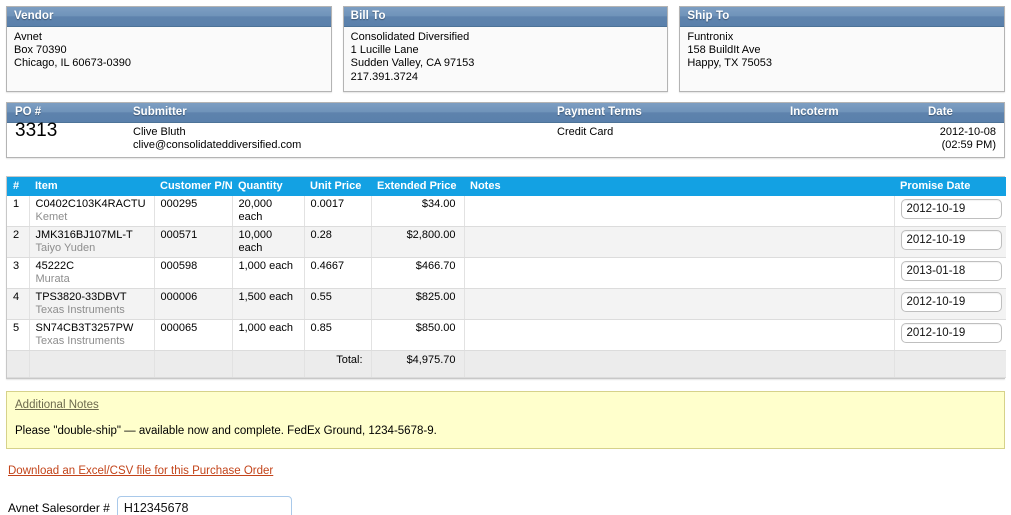 The image size is (1011, 515). What do you see at coordinates (506, 364) in the screenshot?
I see `total-row: Total: $4,975.70` at bounding box center [506, 364].